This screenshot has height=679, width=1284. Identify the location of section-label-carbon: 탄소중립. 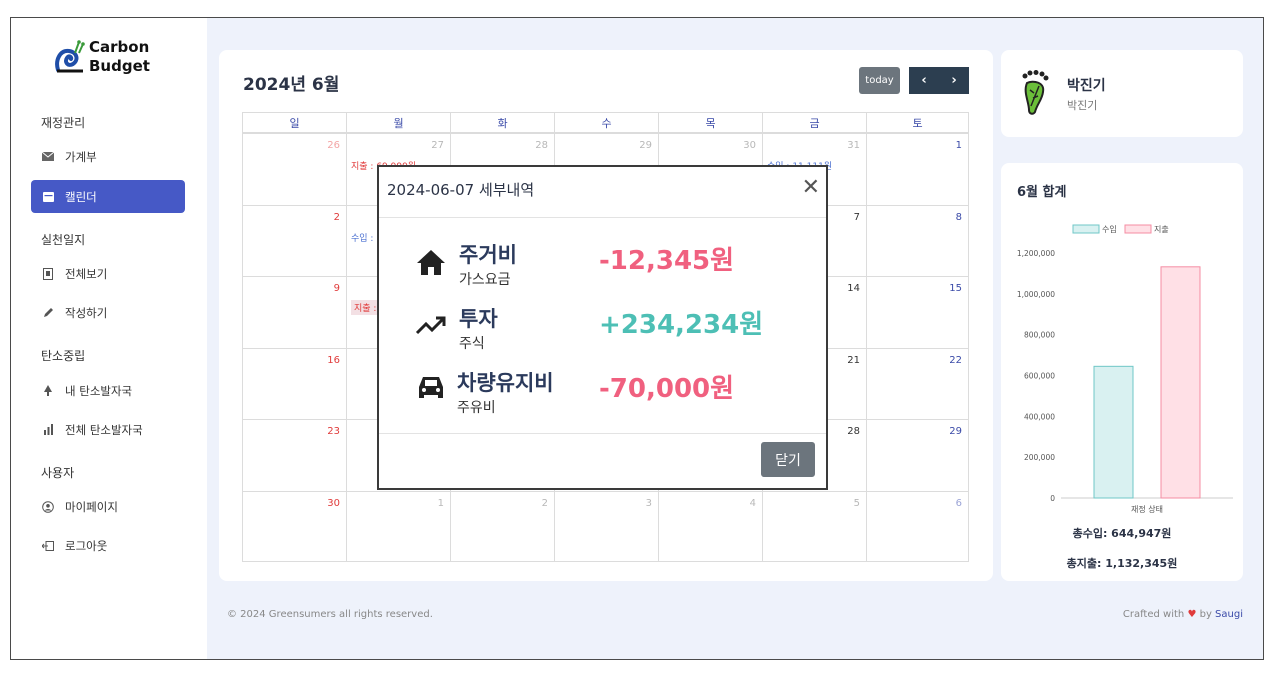
(63, 356).